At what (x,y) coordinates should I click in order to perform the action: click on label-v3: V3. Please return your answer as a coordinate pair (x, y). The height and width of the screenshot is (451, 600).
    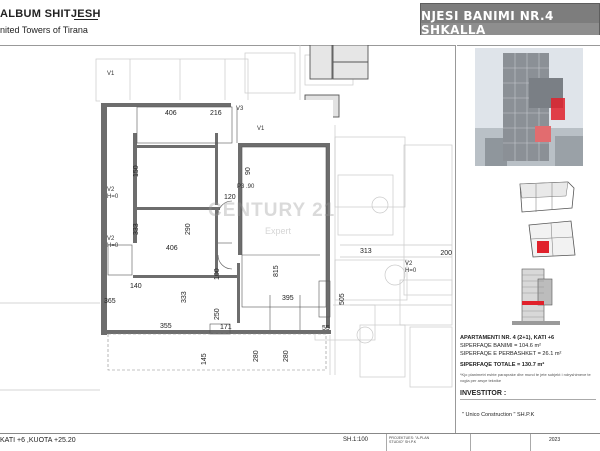
    Looking at the image, I should click on (240, 109).